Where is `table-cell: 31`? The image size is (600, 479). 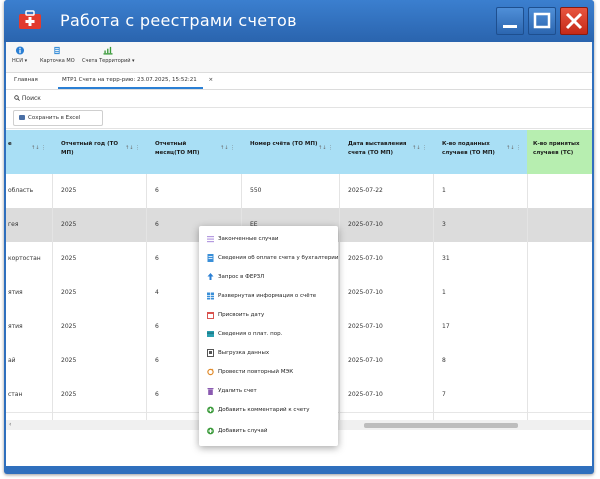
table-cell: 31 is located at coordinates (446, 258).